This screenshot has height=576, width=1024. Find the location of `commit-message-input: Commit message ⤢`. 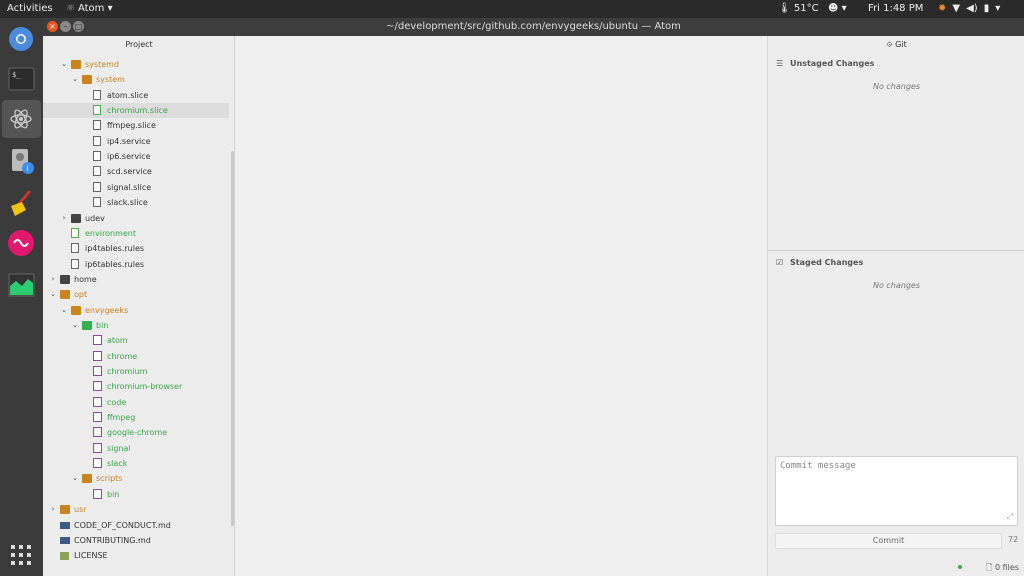

commit-message-input: Commit message ⤢ is located at coordinates (896, 491).